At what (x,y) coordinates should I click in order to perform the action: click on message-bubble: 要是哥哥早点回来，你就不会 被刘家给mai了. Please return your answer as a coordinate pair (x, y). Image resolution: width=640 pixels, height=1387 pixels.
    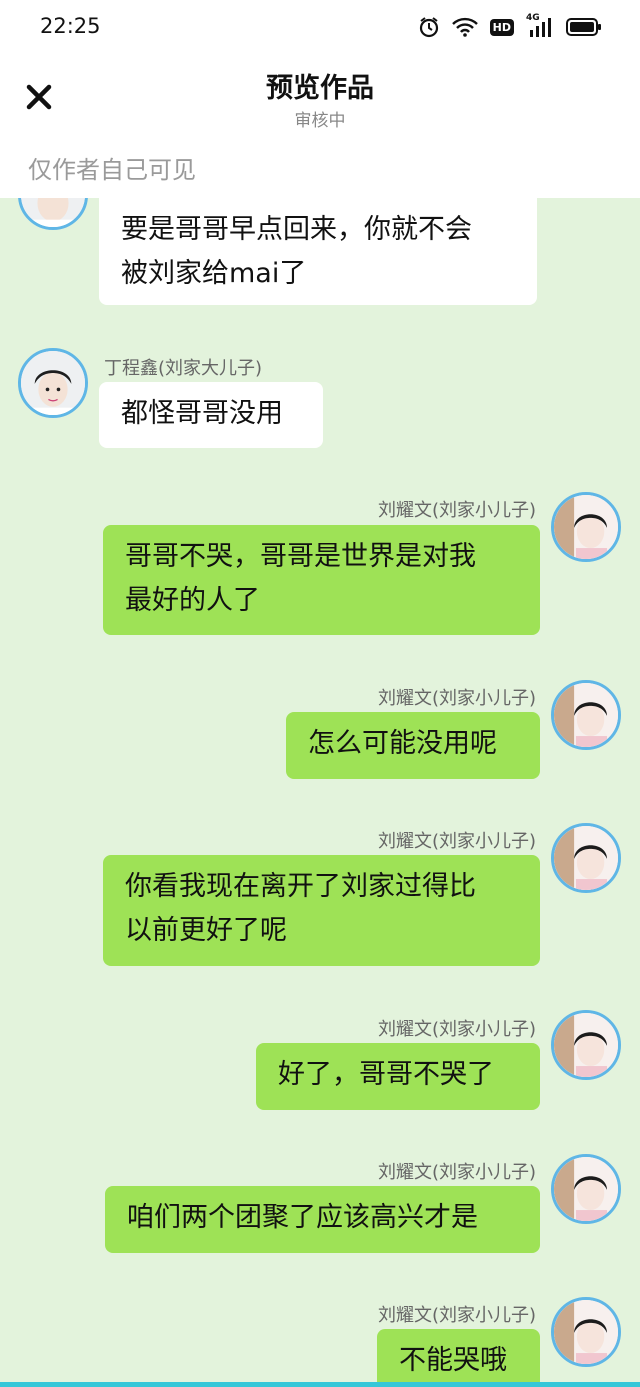
    Looking at the image, I should click on (318, 251).